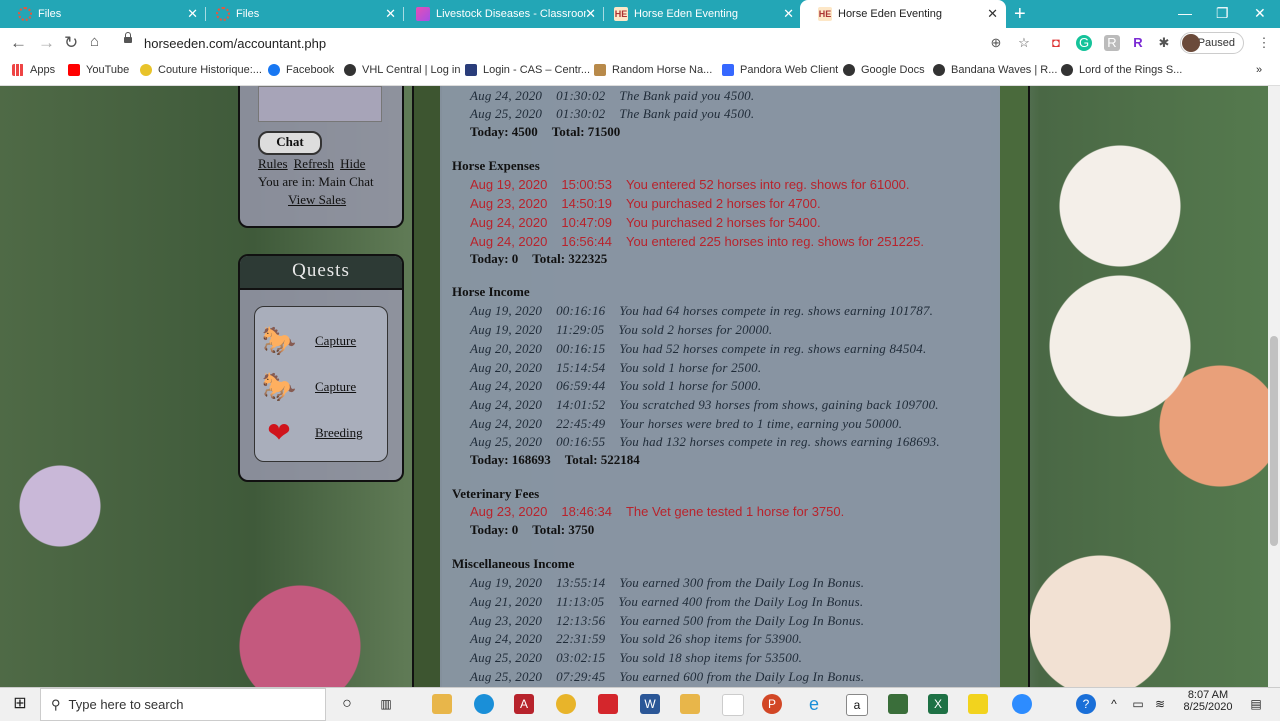 Image resolution: width=1280 pixels, height=721 pixels. What do you see at coordinates (1138, 43) in the screenshot?
I see `extension-r2-icon: R` at bounding box center [1138, 43].